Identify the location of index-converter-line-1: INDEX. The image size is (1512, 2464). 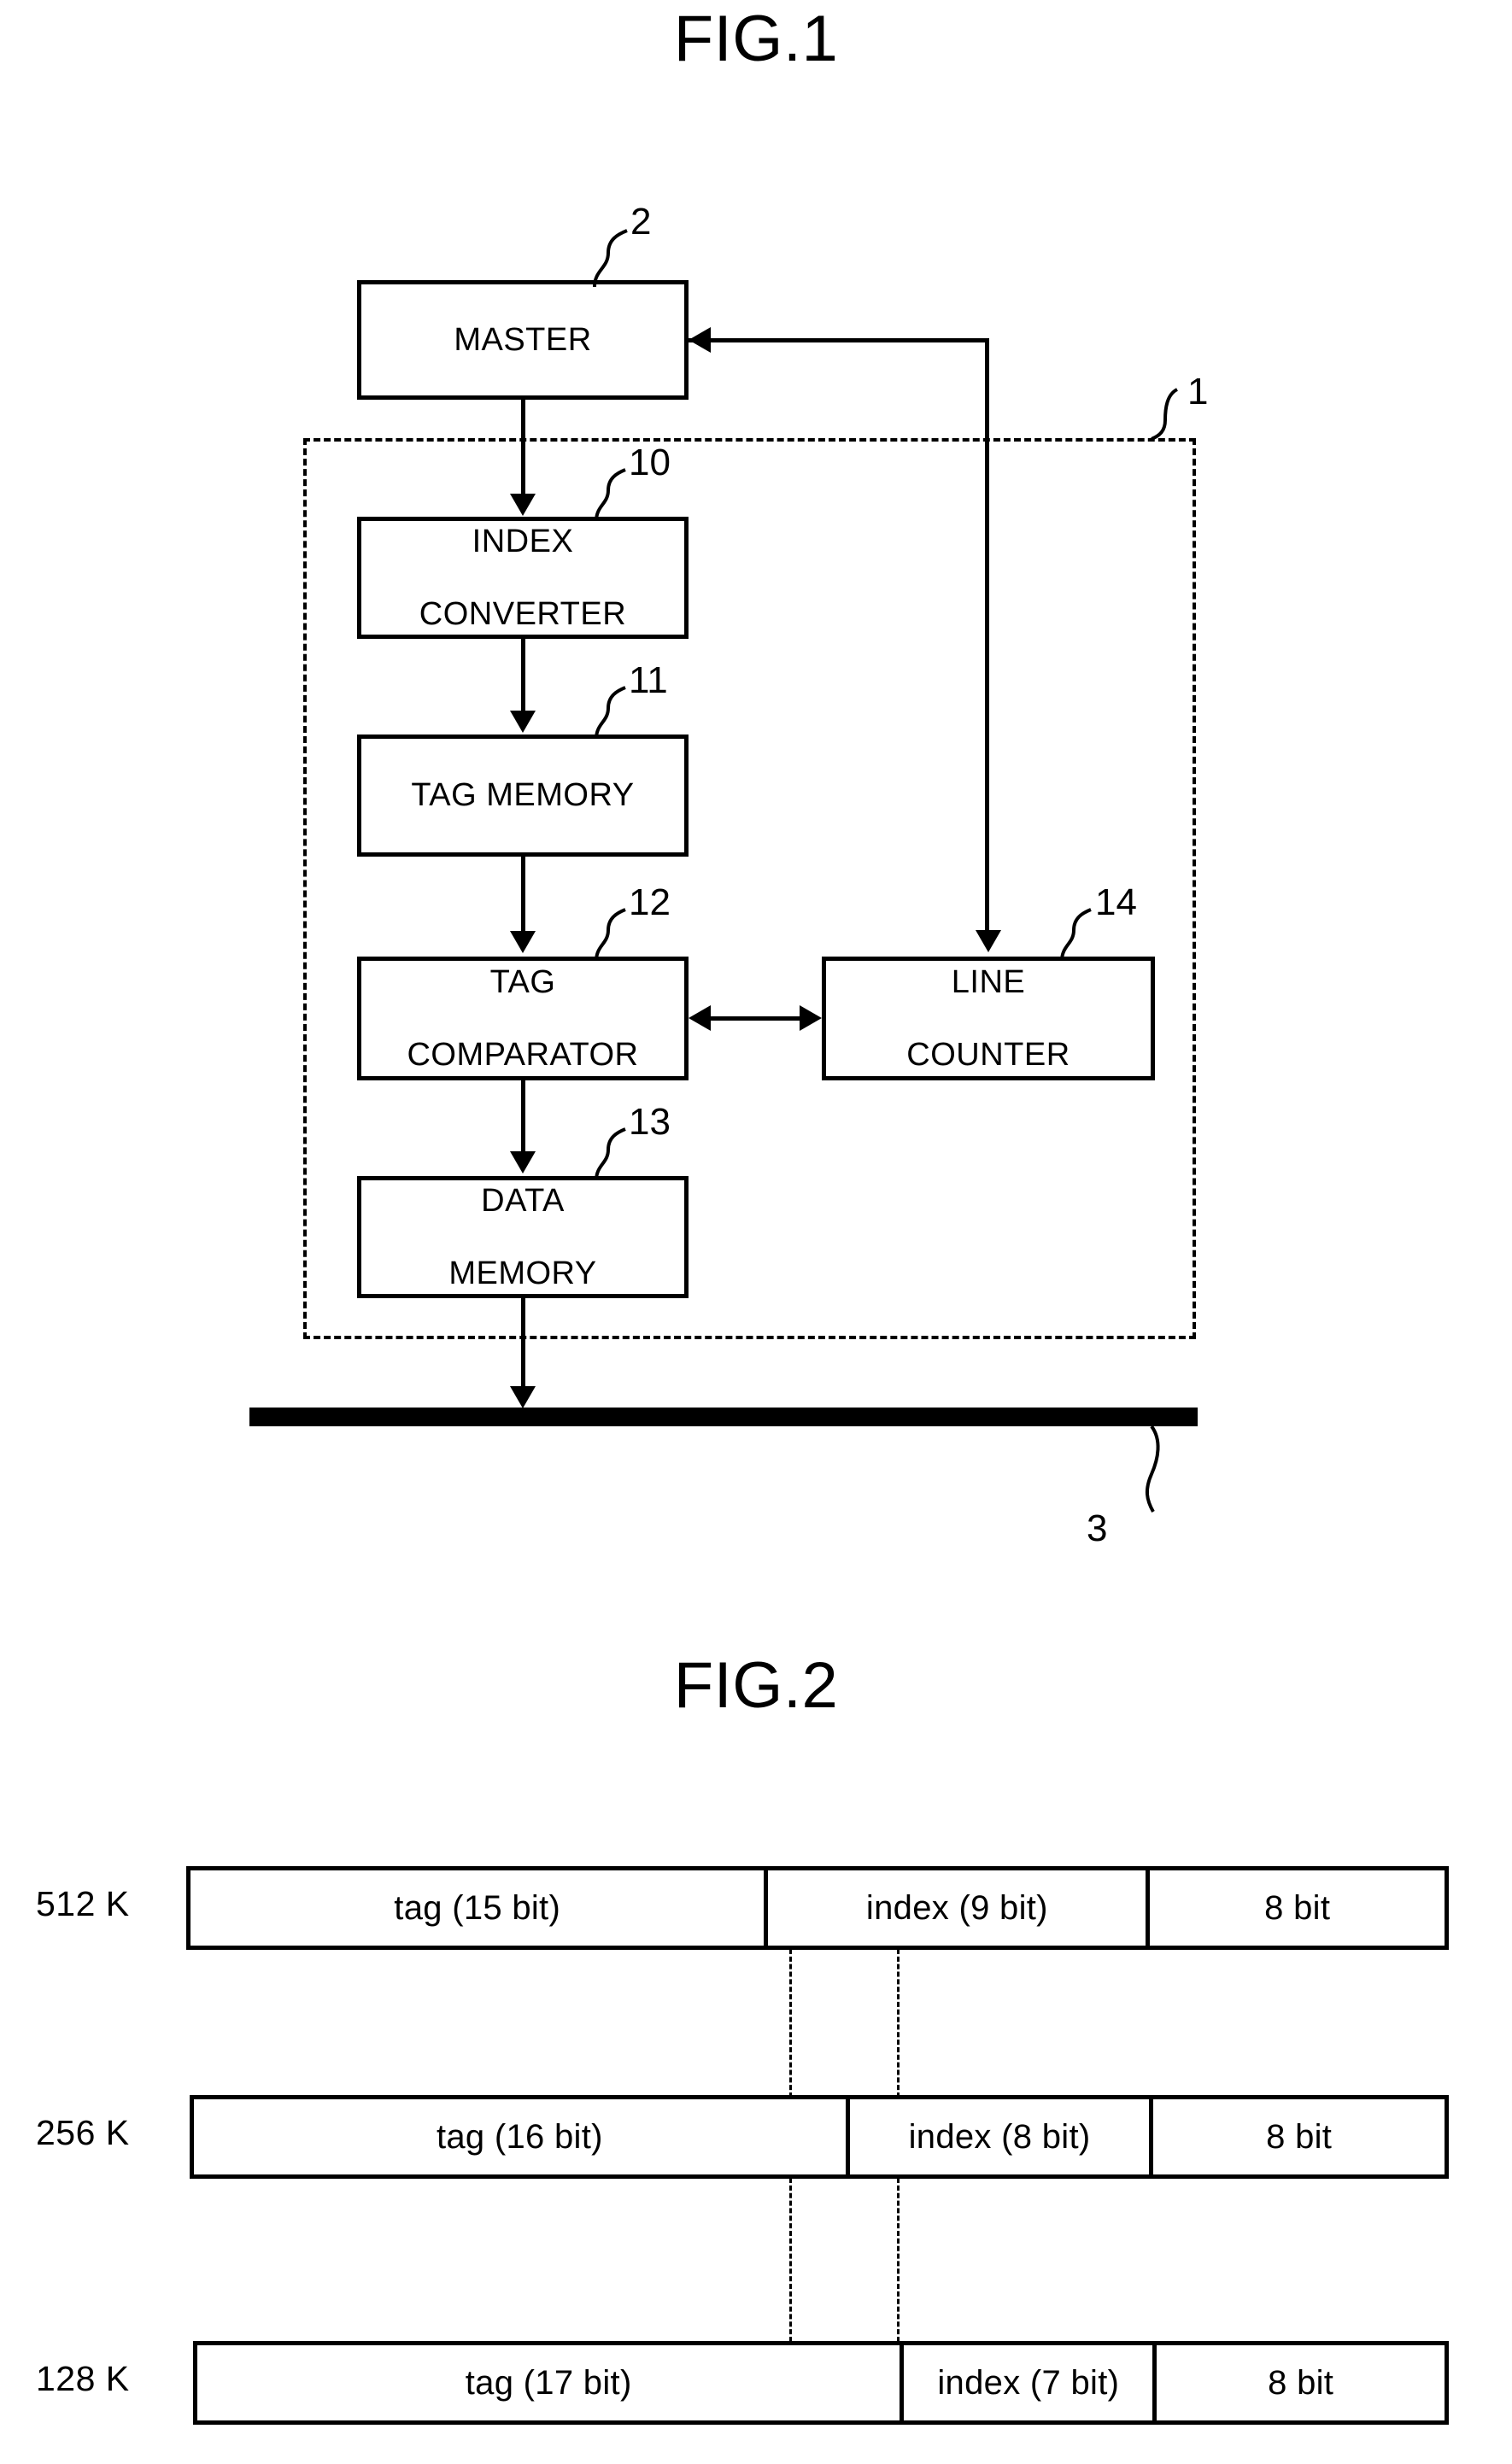
(523, 541).